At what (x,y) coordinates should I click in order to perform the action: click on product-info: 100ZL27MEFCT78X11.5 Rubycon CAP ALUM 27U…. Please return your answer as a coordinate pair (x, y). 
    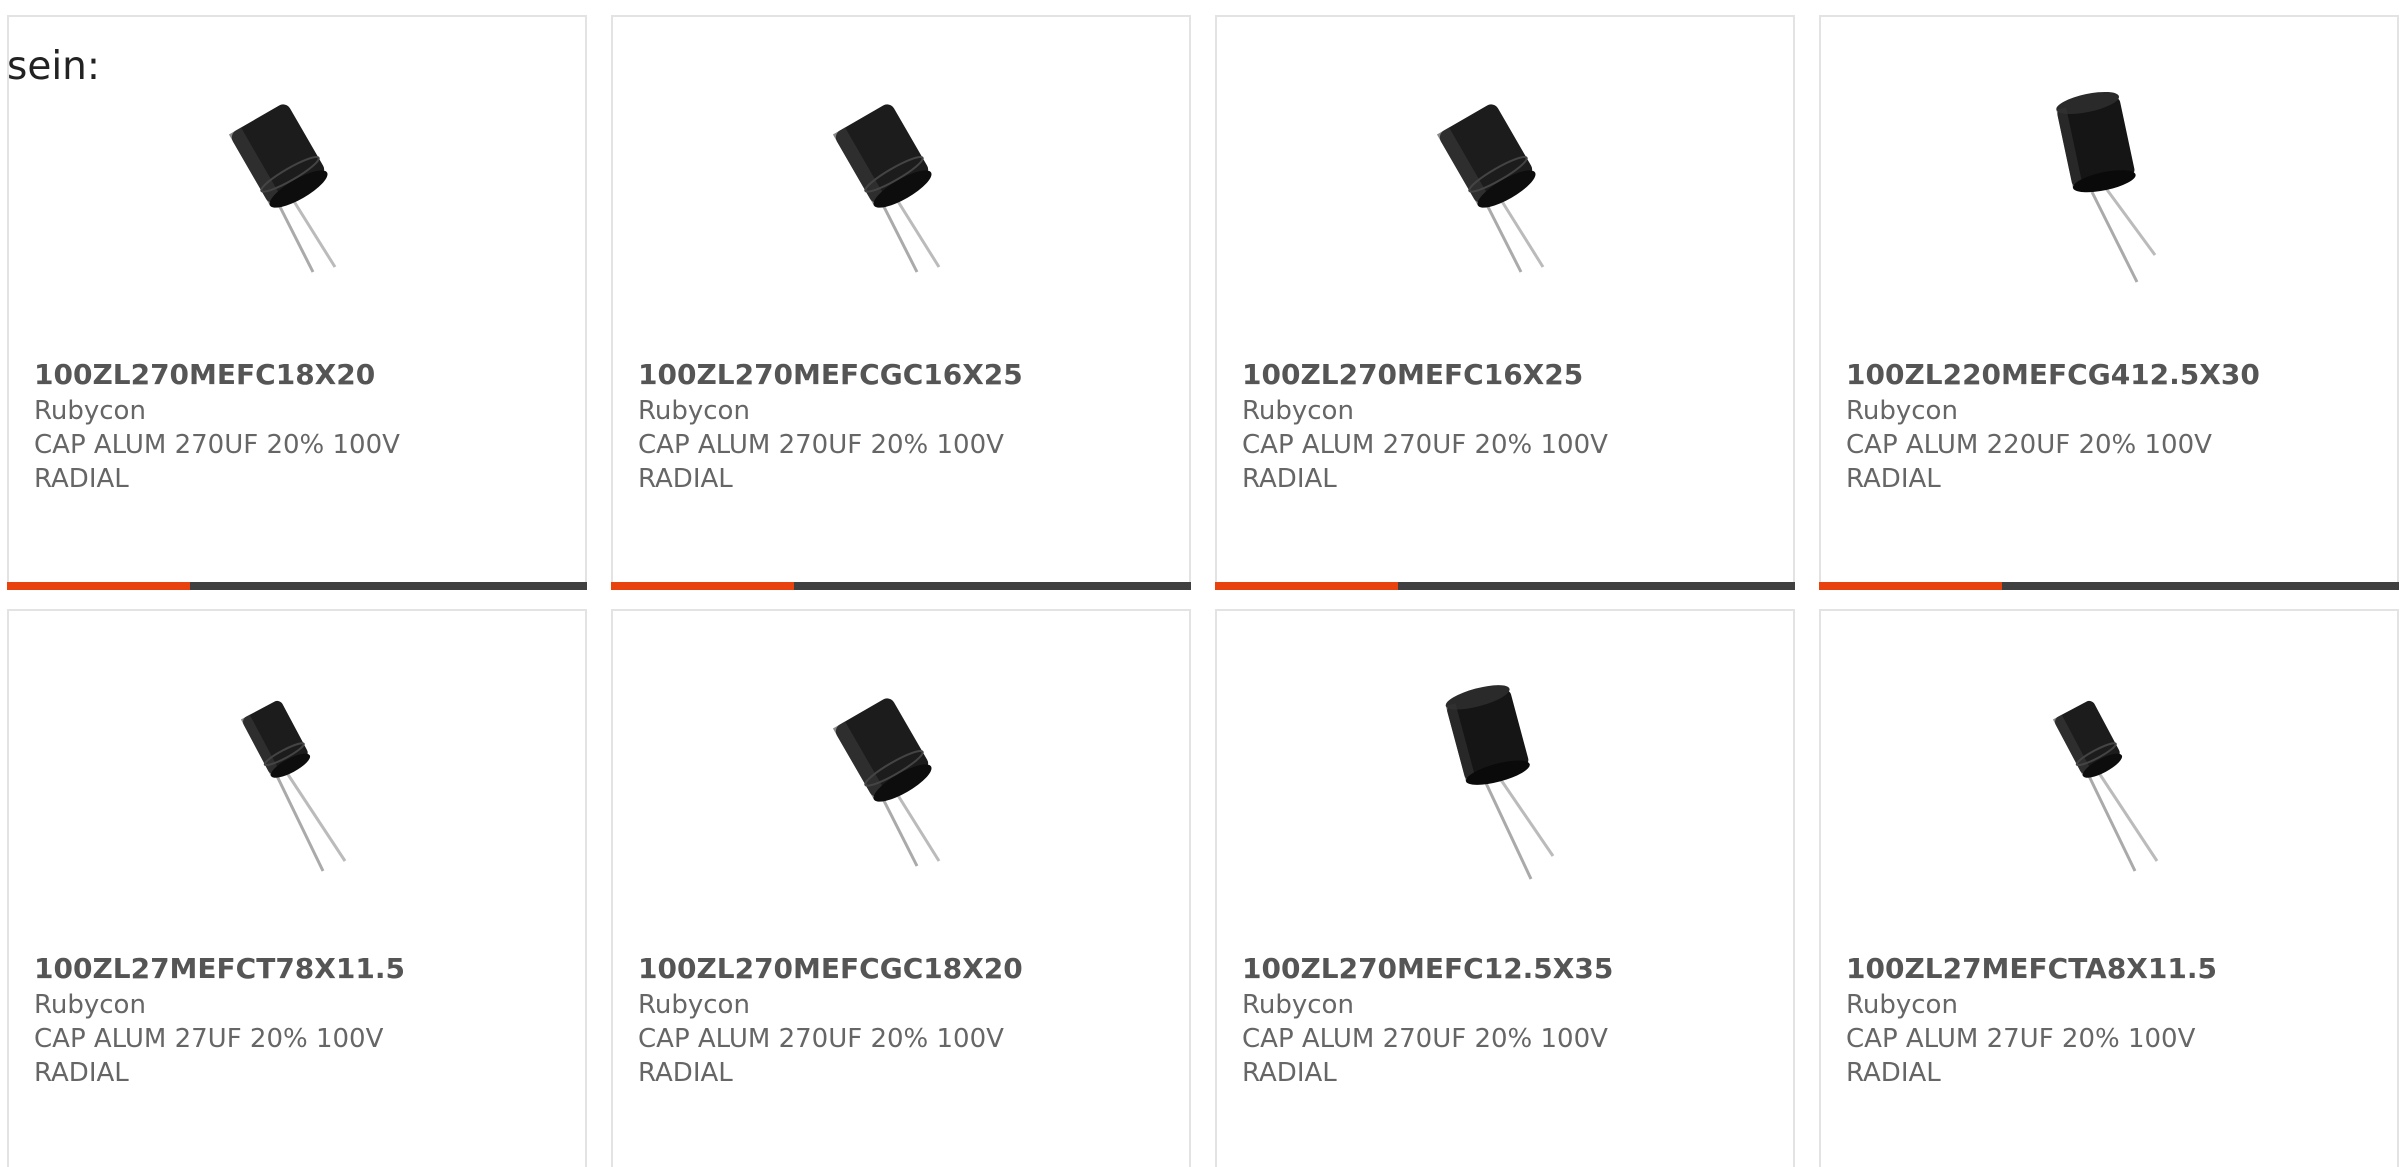
    Looking at the image, I should click on (294, 1020).